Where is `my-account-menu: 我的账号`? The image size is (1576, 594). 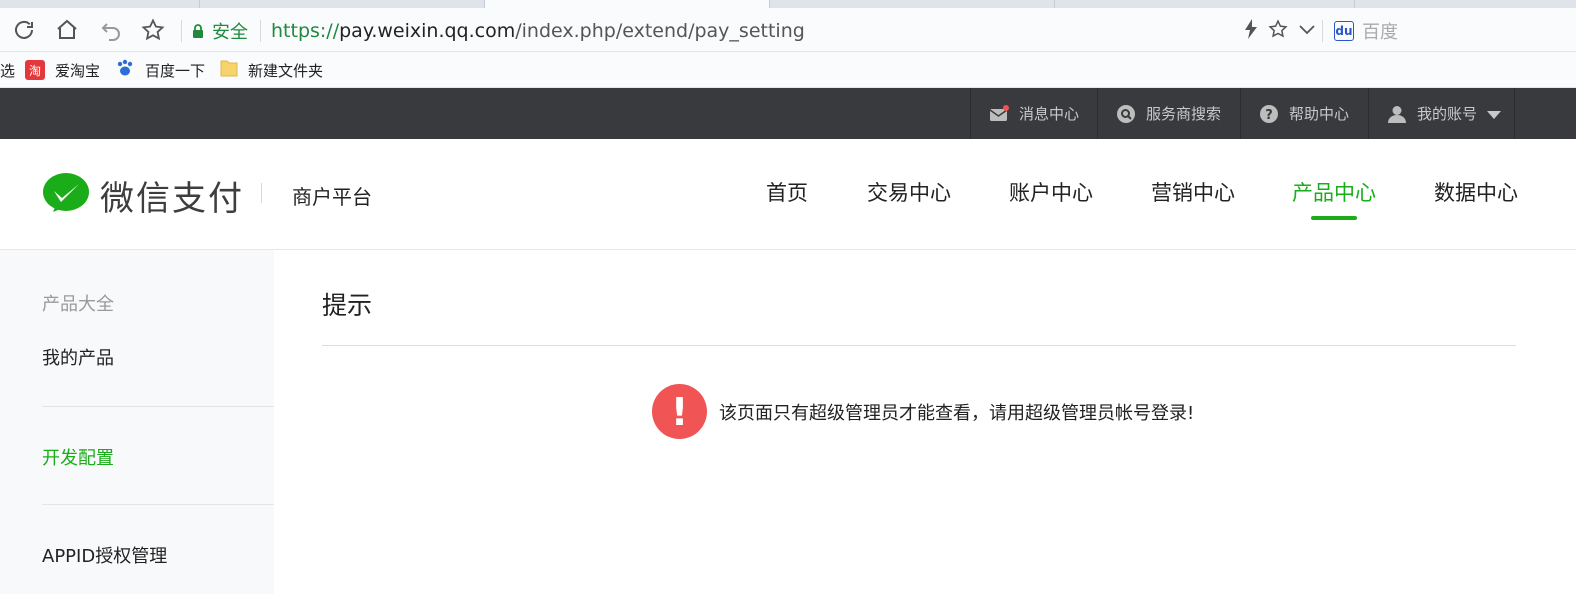 my-account-menu: 我的账号 is located at coordinates (1441, 113).